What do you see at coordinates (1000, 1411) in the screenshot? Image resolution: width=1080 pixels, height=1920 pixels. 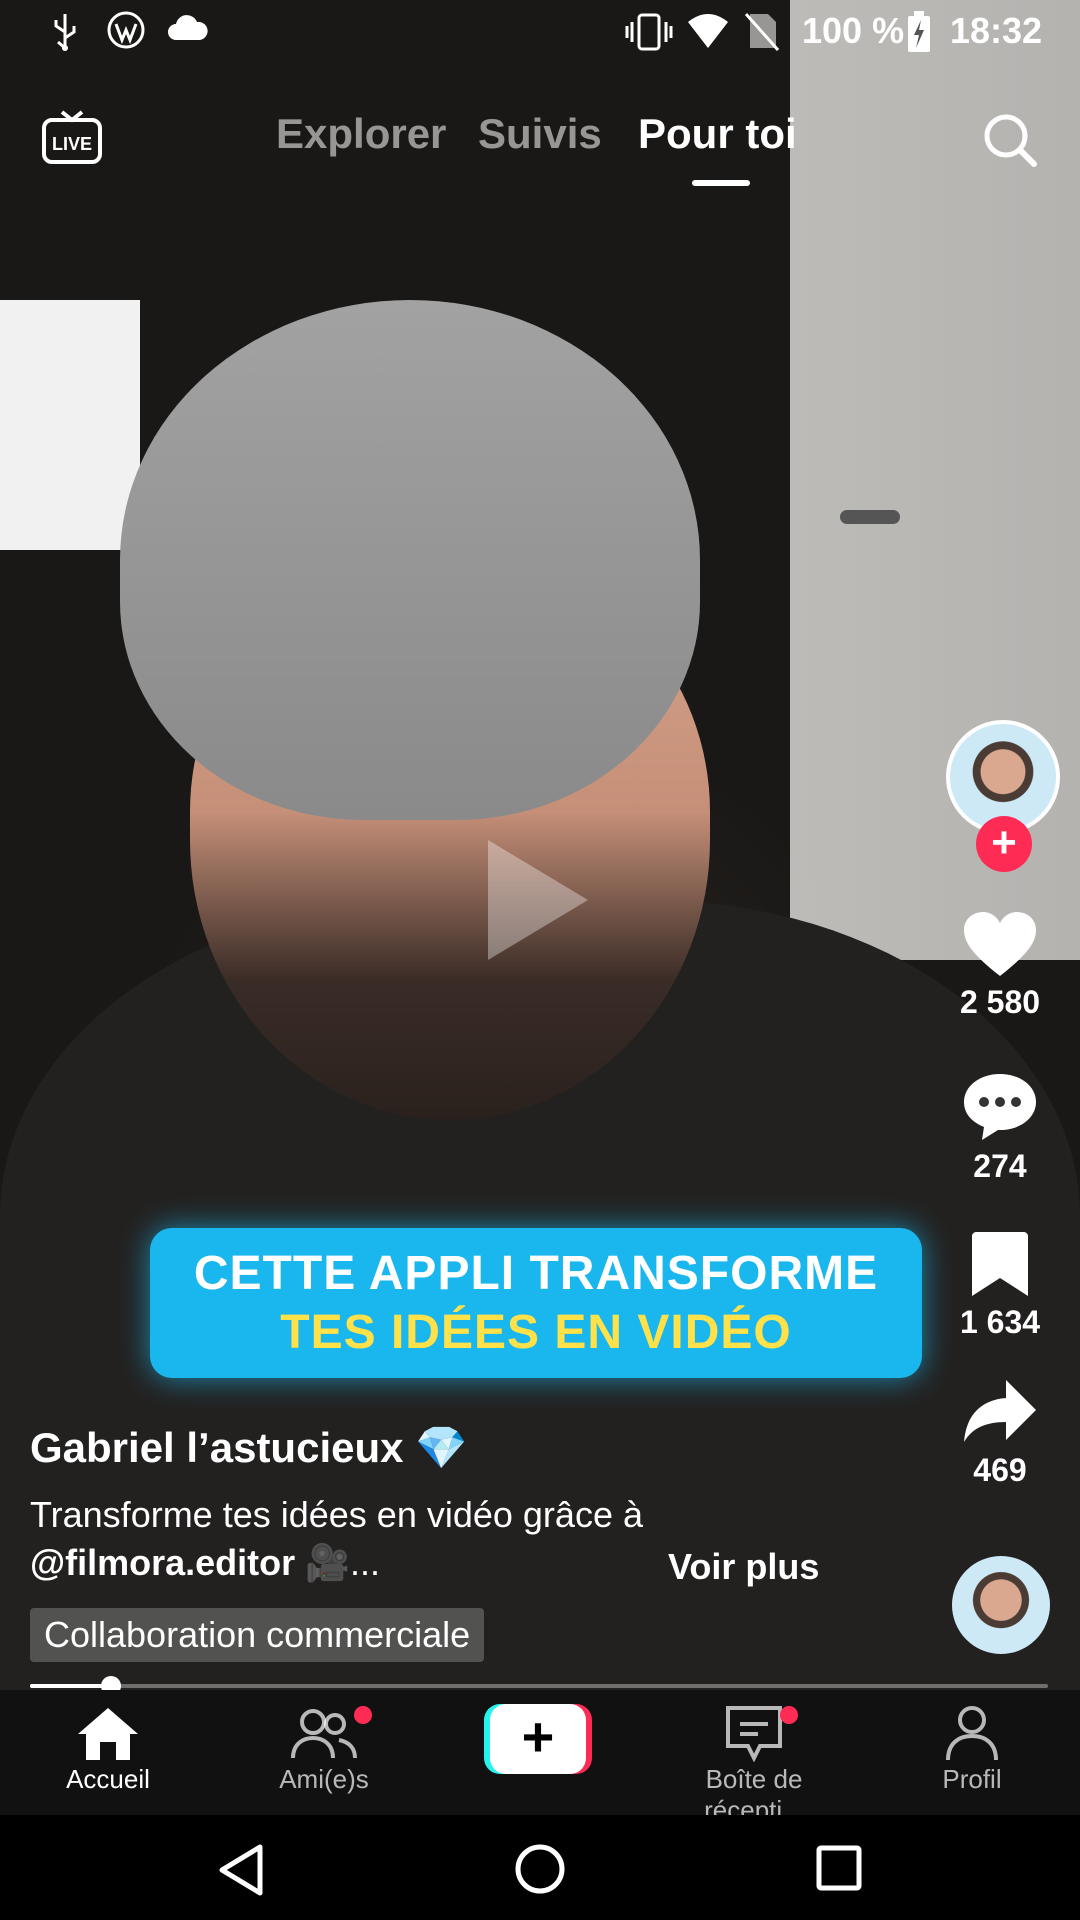 I see `share-arrow-icon` at bounding box center [1000, 1411].